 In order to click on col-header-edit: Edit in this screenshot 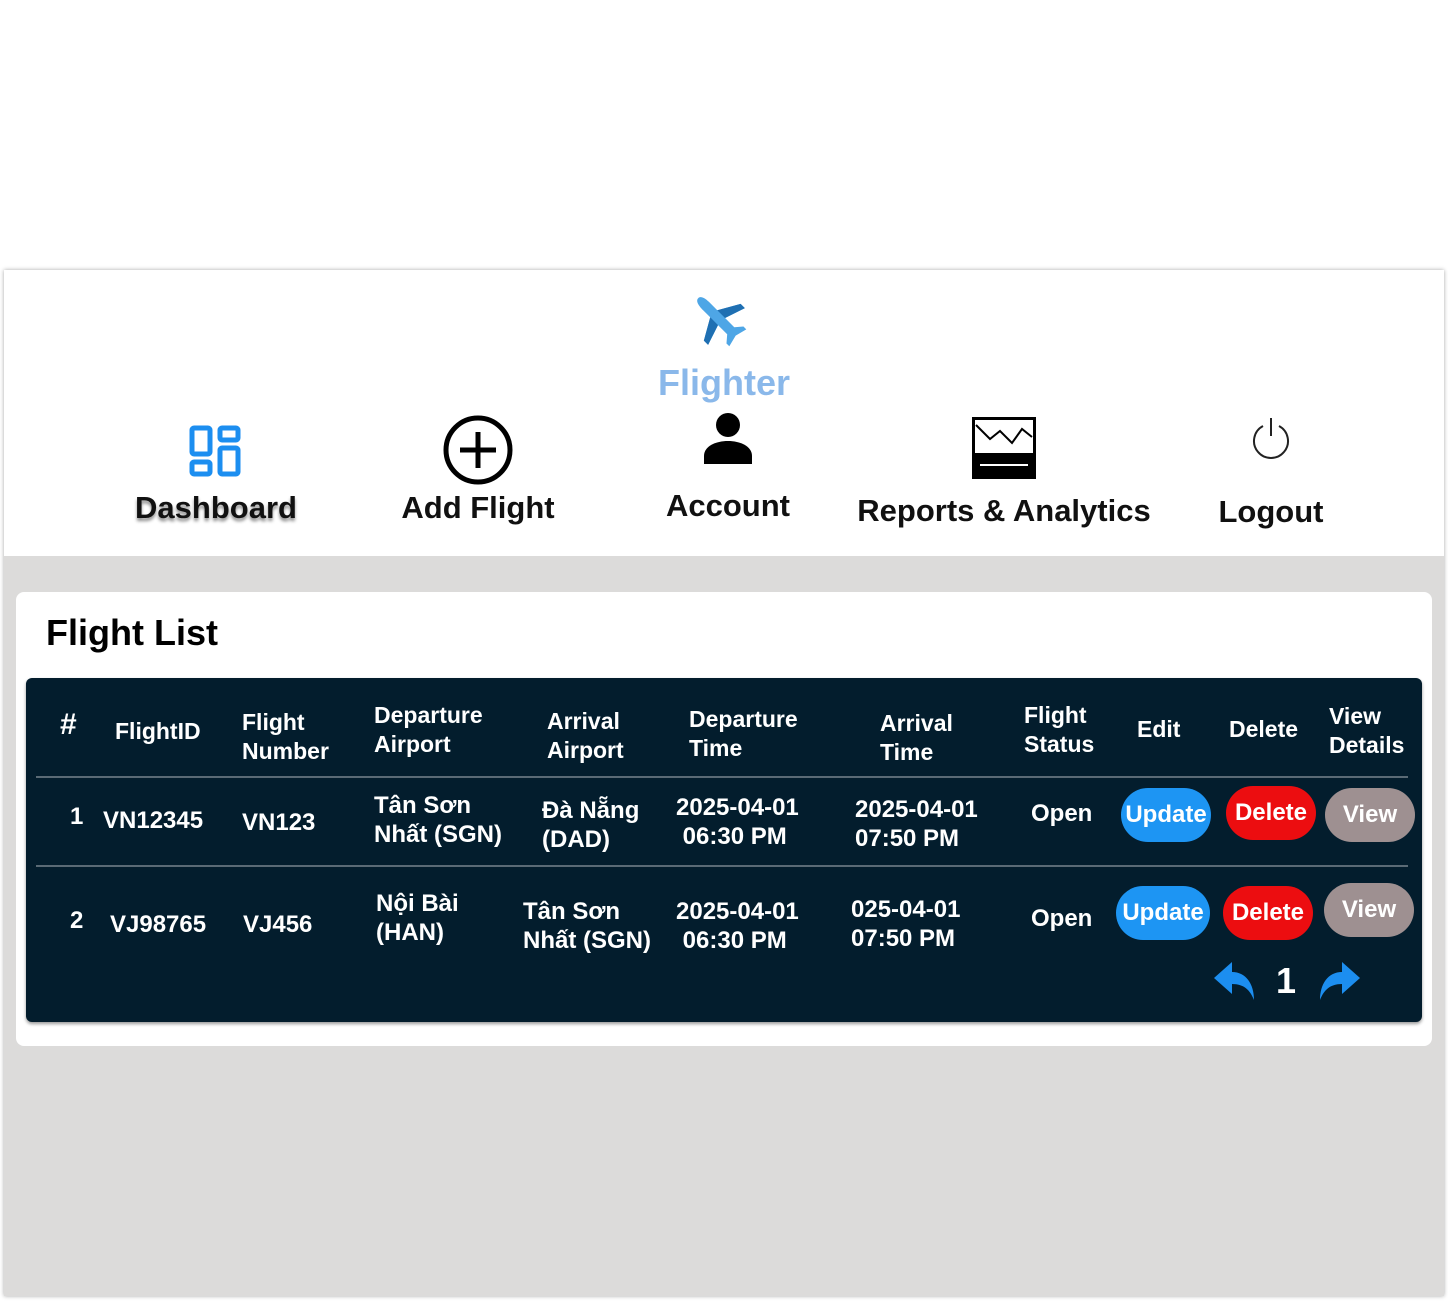, I will do `click(1159, 729)`.